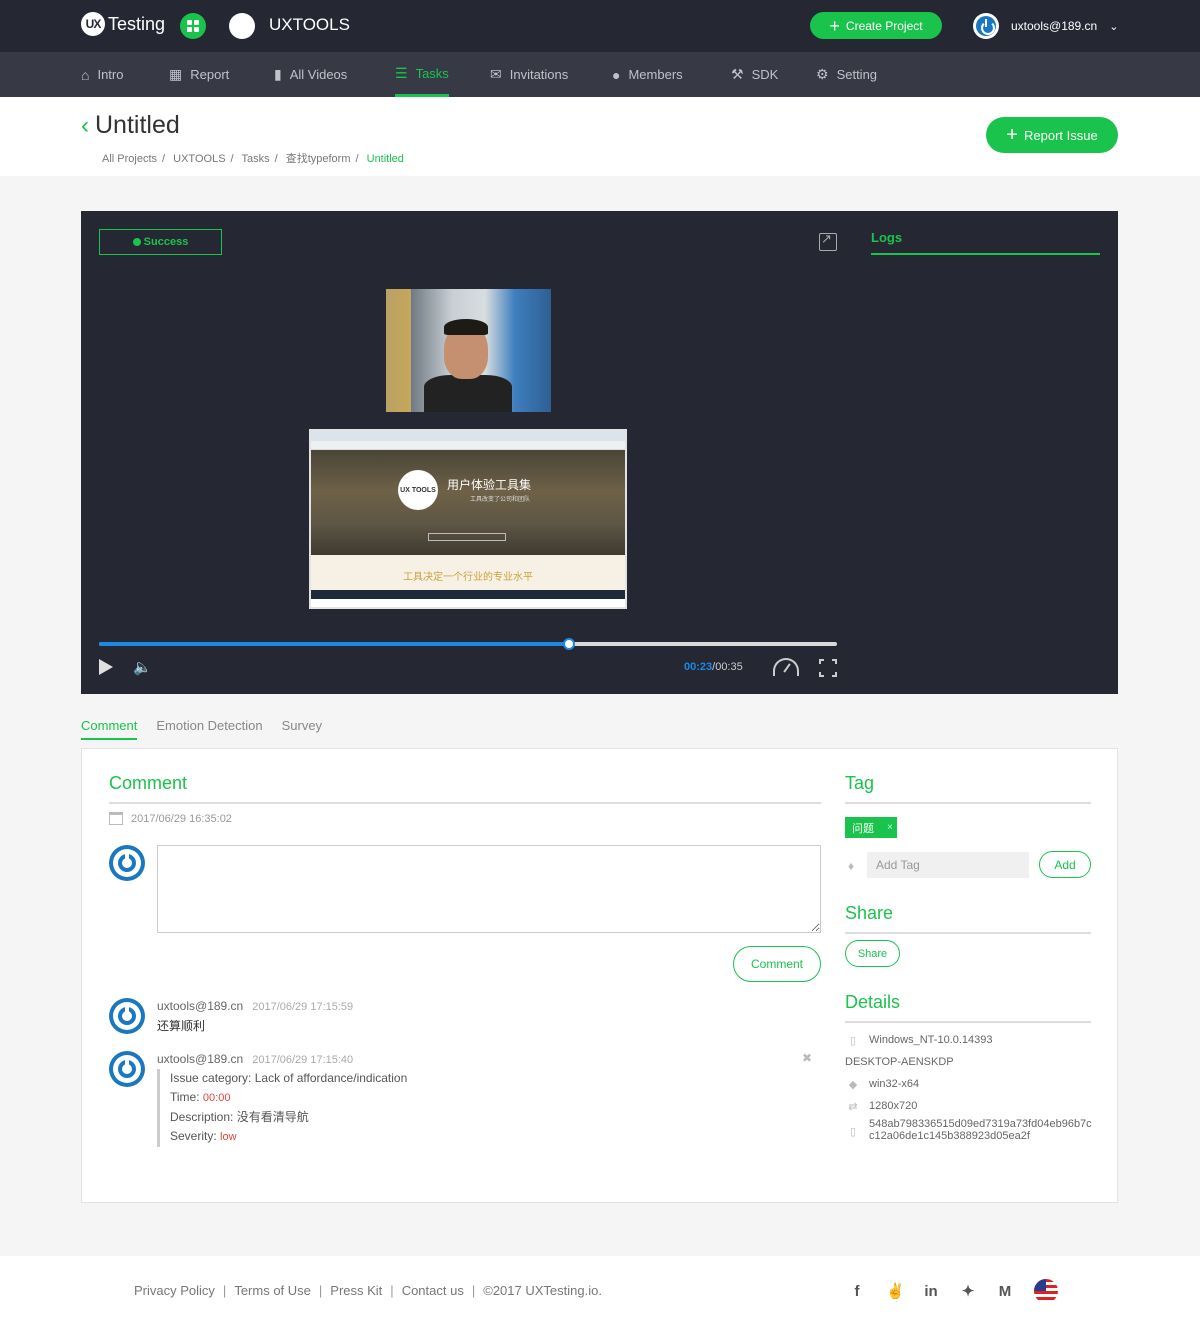  What do you see at coordinates (529, 74) in the screenshot?
I see `nav-item-invitations: ✉ Invitations` at bounding box center [529, 74].